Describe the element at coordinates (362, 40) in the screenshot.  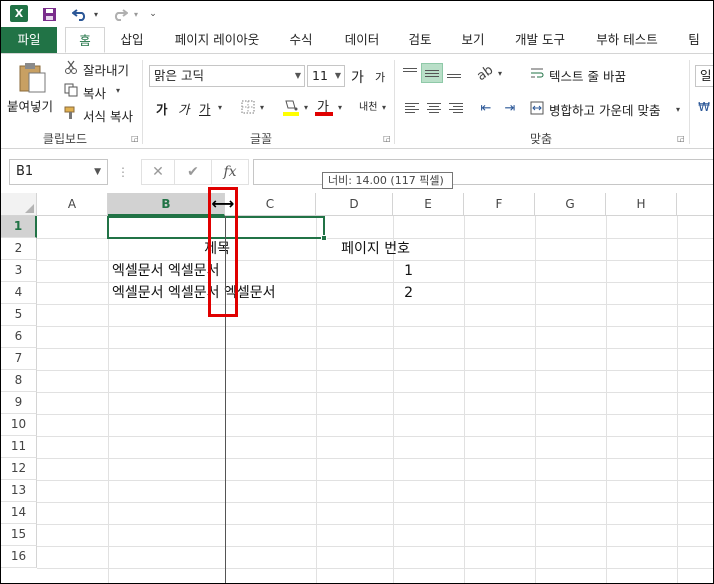
I see `tab-data: 데이터` at that location.